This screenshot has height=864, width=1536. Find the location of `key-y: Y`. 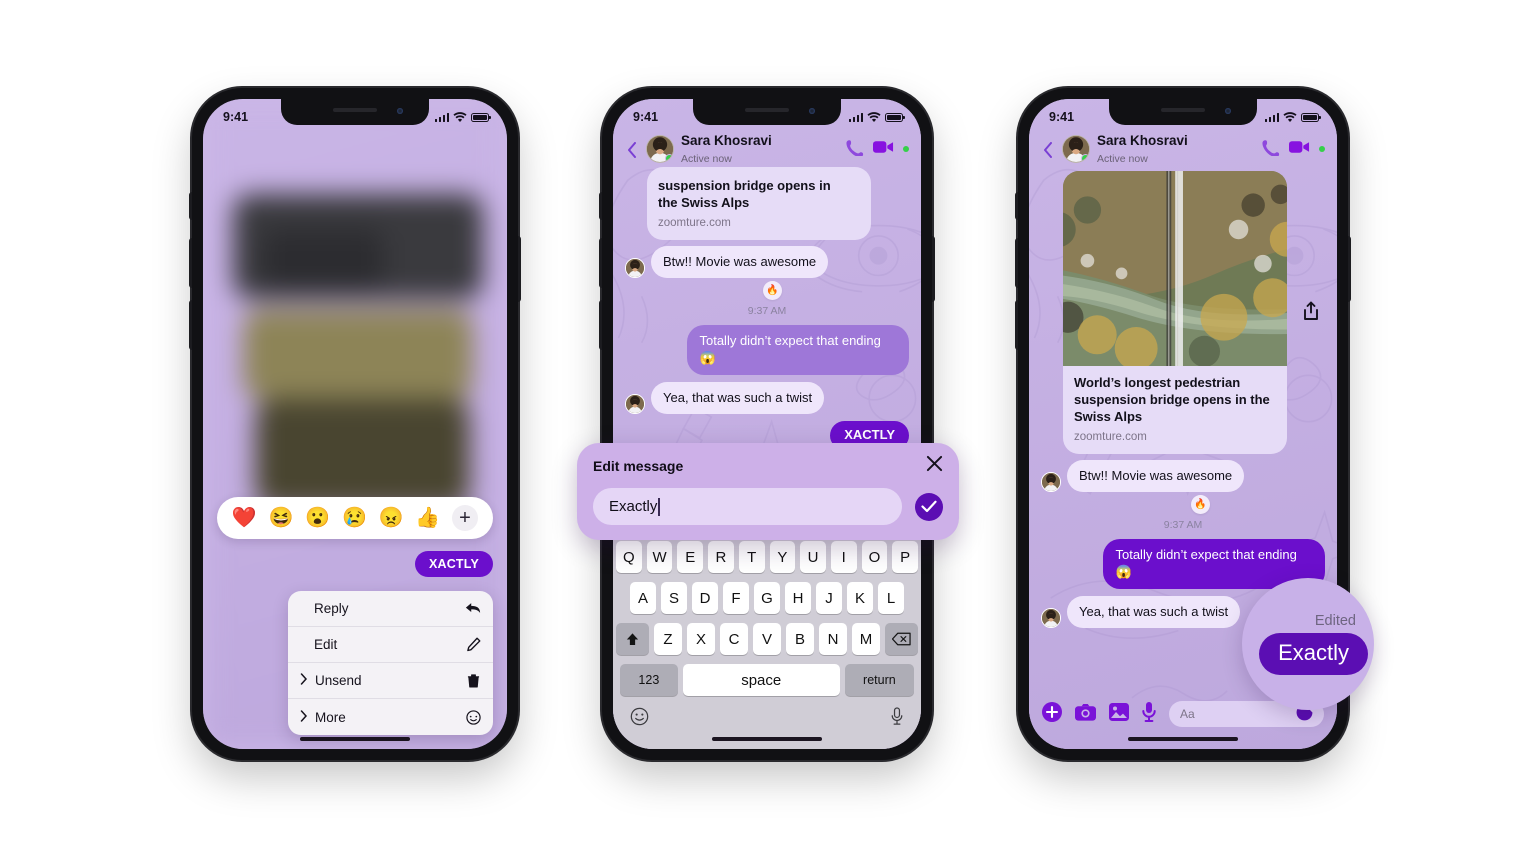

key-y: Y is located at coordinates (782, 557).